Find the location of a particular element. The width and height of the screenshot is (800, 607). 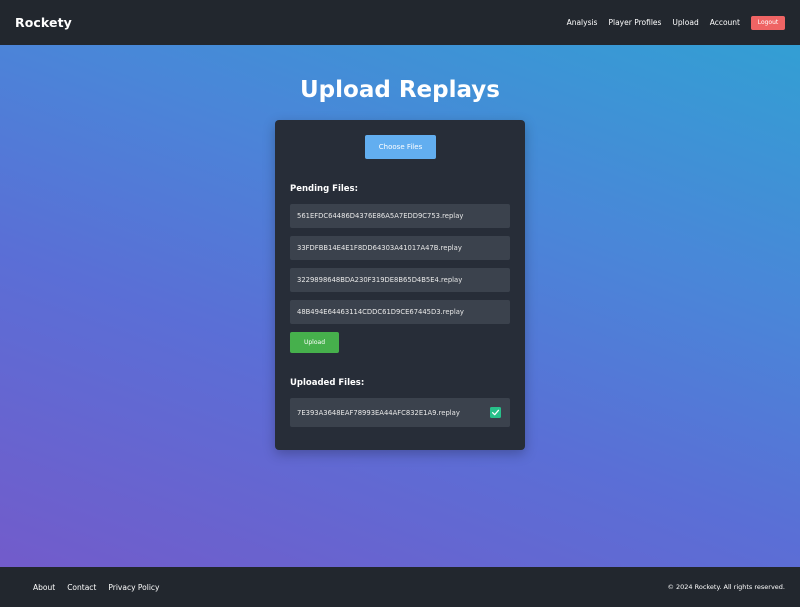

footer-link-about: About is located at coordinates (44, 587).